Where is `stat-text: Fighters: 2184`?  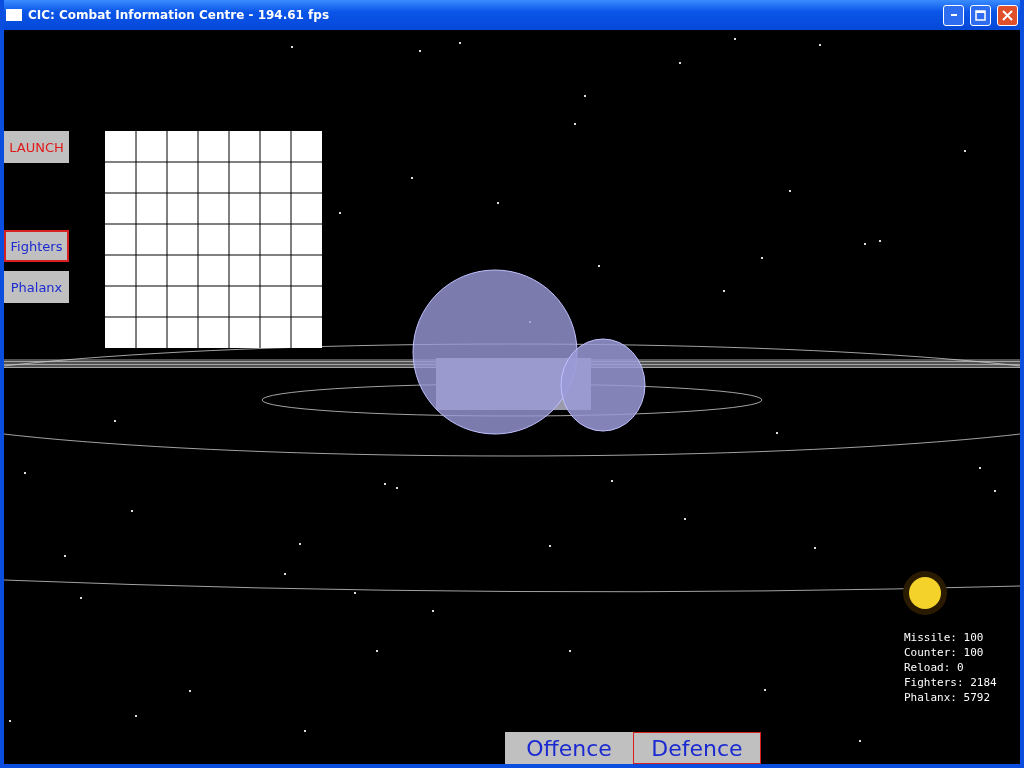 stat-text: Fighters: 2184 is located at coordinates (950, 682).